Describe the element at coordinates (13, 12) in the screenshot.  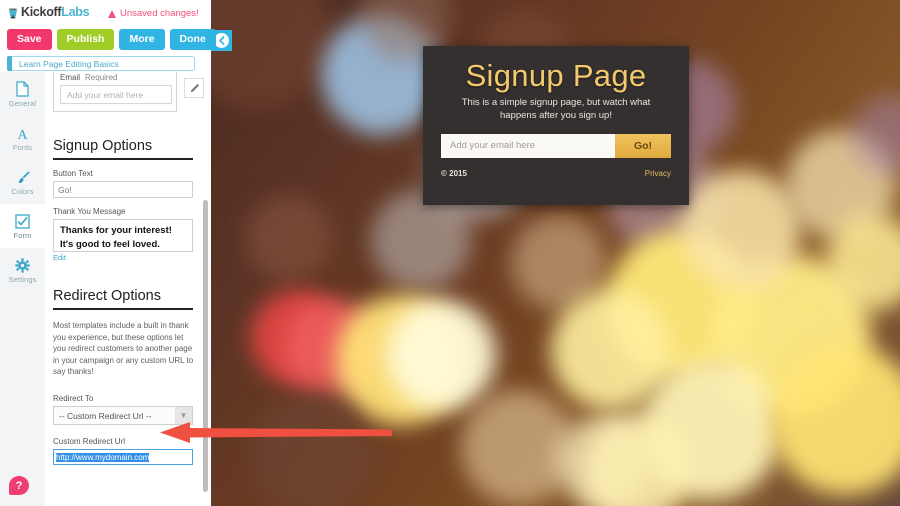
I see `trophy-cup-icon` at that location.